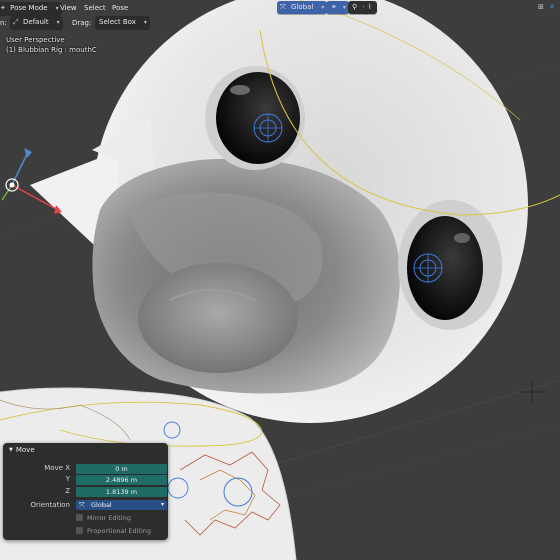  I want to click on orientation-label: n:, so click(3, 23).